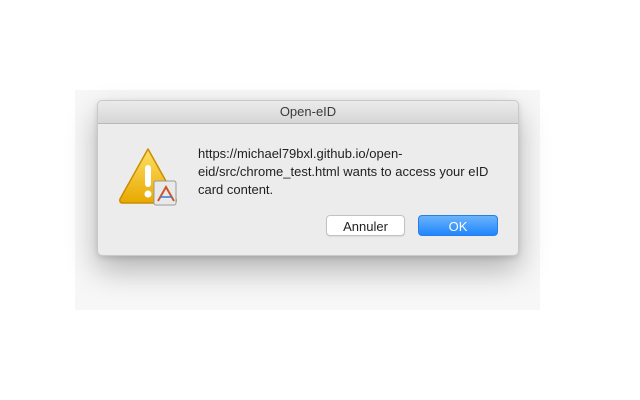 Image resolution: width=640 pixels, height=400 pixels. Describe the element at coordinates (458, 225) in the screenshot. I see `ok-button: OK` at that location.